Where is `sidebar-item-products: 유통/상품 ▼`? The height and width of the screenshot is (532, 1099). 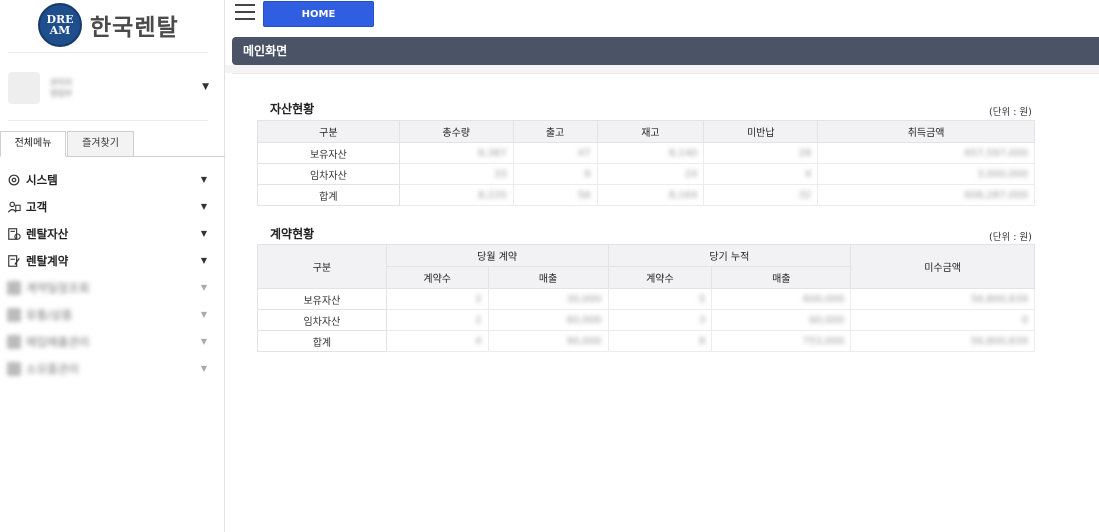 sidebar-item-products: 유통/상품 ▼ is located at coordinates (112, 314).